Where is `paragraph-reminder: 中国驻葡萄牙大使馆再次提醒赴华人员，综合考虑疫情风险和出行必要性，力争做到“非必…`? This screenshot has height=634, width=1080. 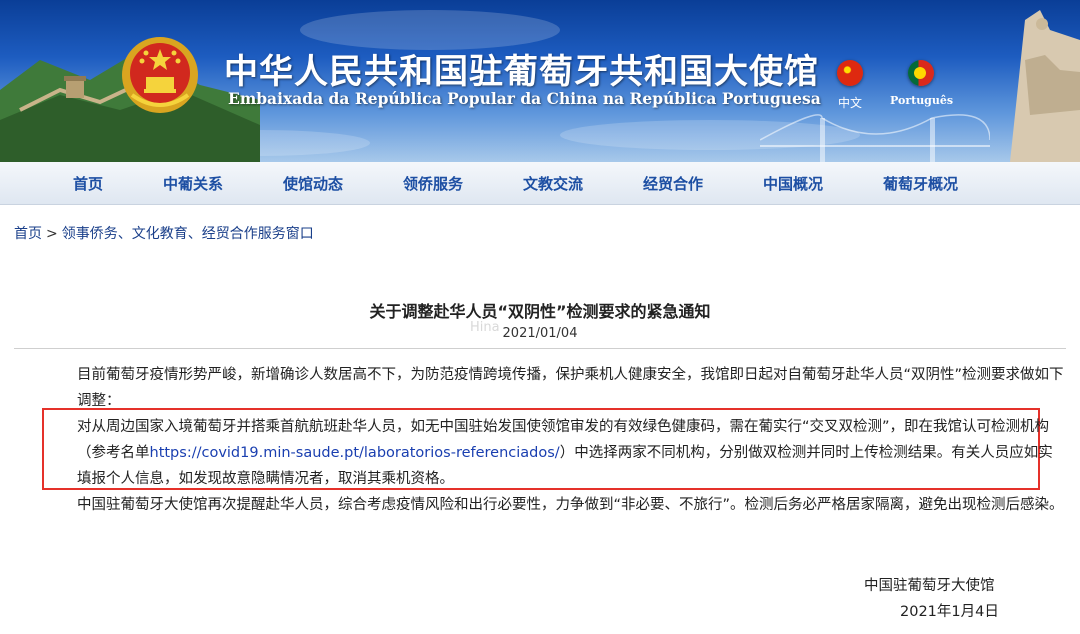 paragraph-reminder: 中国驻葡萄牙大使馆再次提醒赴华人员，综合考虑疫情风险和出行必要性，力争做到“非必… is located at coordinates (570, 505).